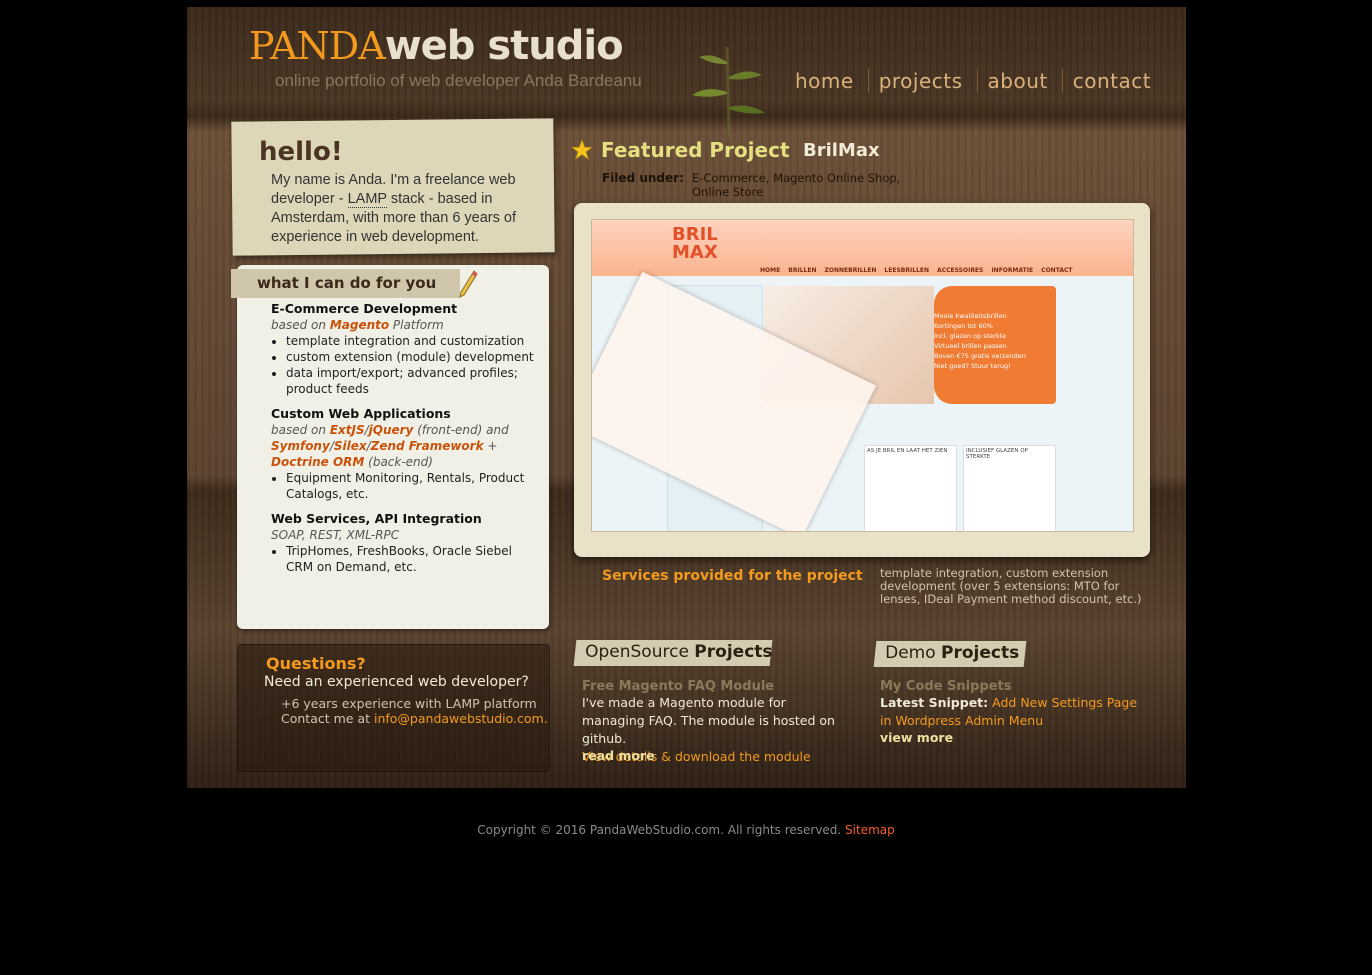 The width and height of the screenshot is (1372, 975). What do you see at coordinates (364, 308) in the screenshot?
I see `service-title: E-Commerce Development` at bounding box center [364, 308].